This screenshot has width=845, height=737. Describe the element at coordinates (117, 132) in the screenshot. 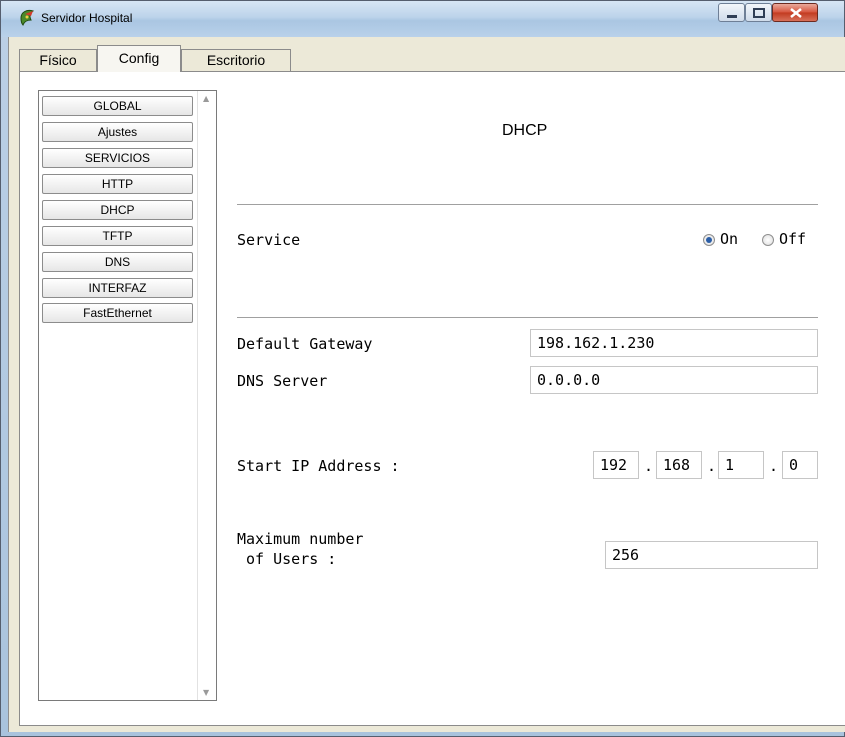

I see `nav-ajustes: Ajustes` at that location.